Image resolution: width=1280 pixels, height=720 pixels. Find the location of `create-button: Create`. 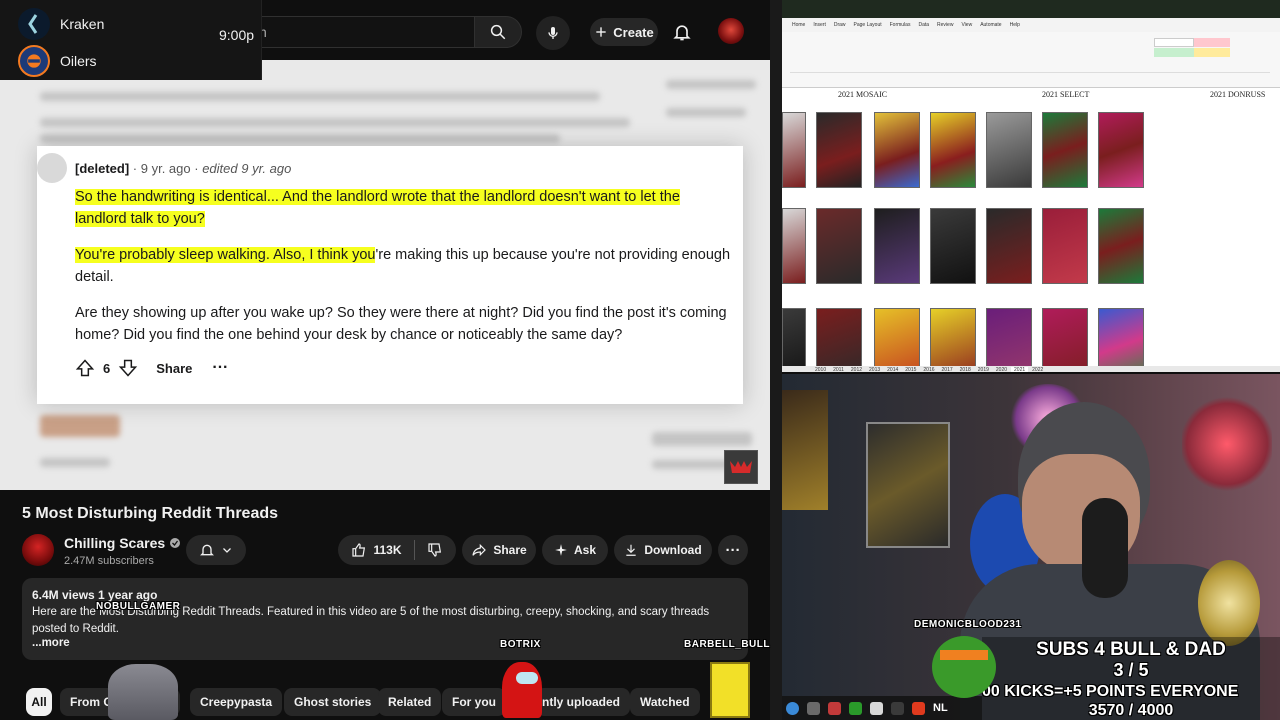

create-button: Create is located at coordinates (624, 32).